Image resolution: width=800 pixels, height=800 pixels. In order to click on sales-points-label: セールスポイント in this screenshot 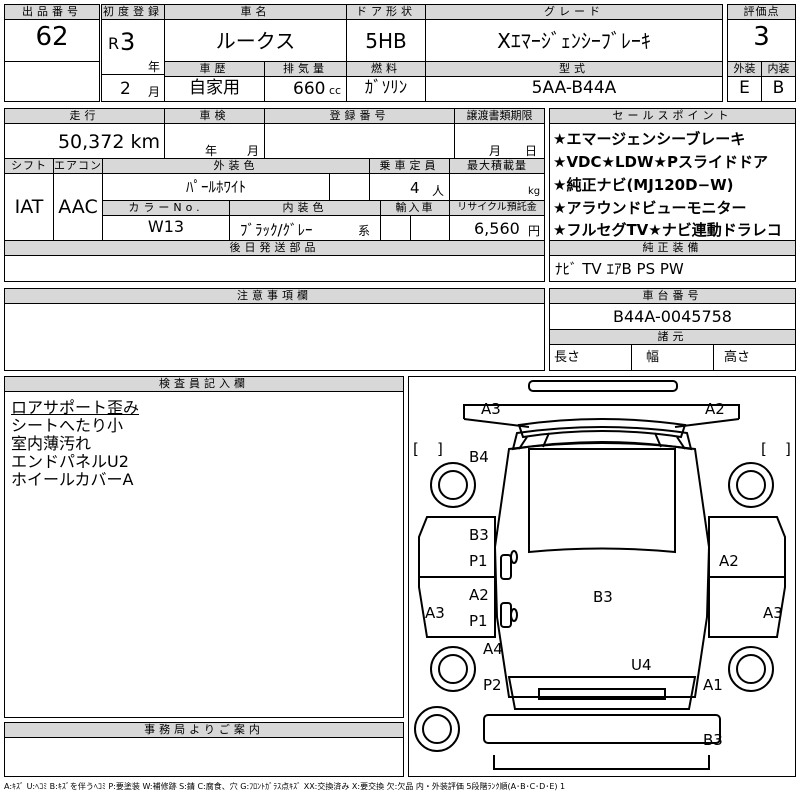, I will do `click(672, 116)`.